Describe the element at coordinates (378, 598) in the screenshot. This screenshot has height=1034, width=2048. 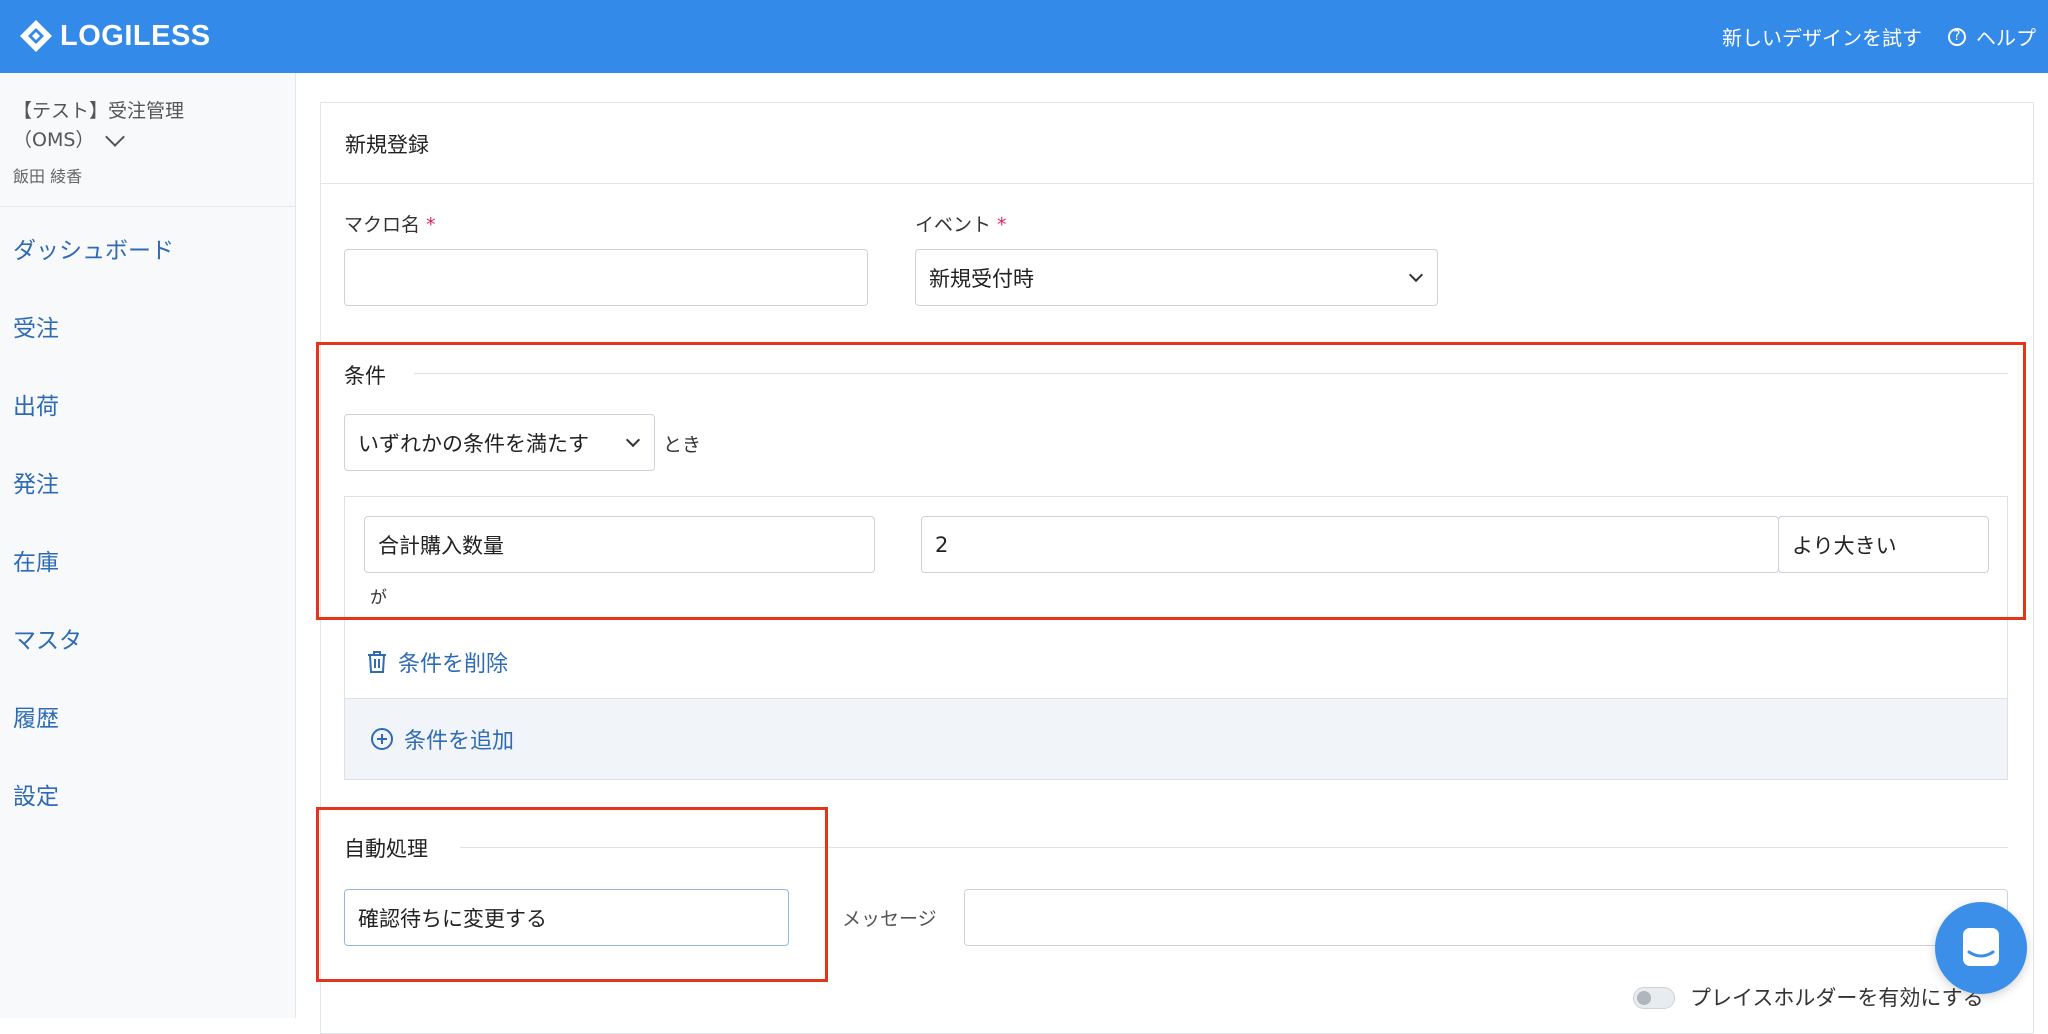
I see `condition-suffix: が` at that location.